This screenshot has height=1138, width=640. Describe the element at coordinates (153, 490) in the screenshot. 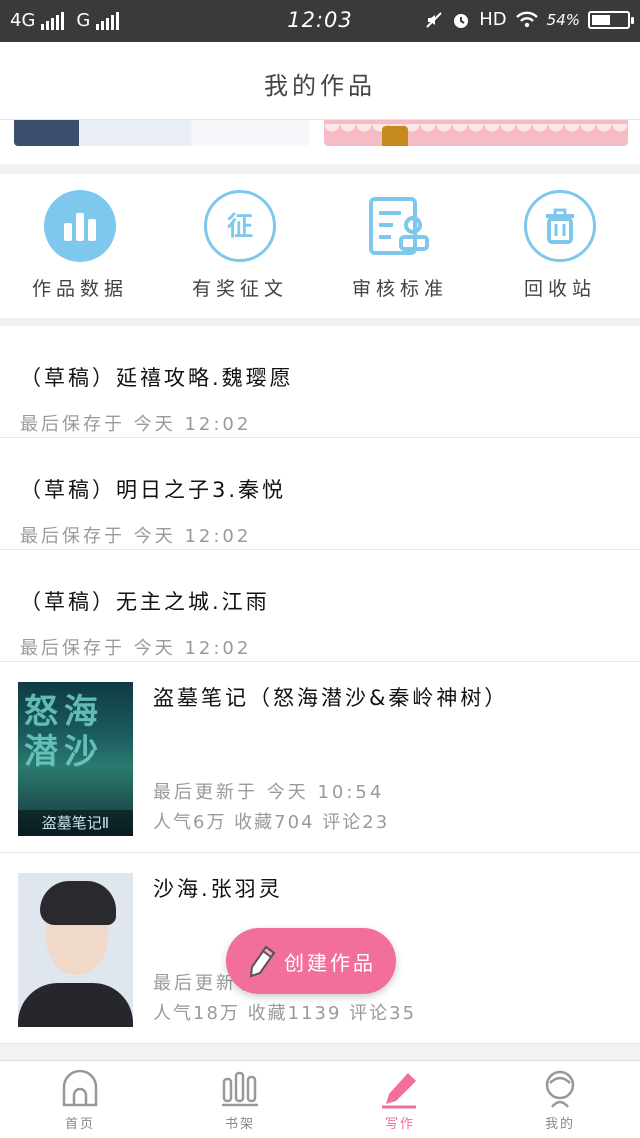

I see `draft-title: （草稿）明日之子3.秦悦` at that location.